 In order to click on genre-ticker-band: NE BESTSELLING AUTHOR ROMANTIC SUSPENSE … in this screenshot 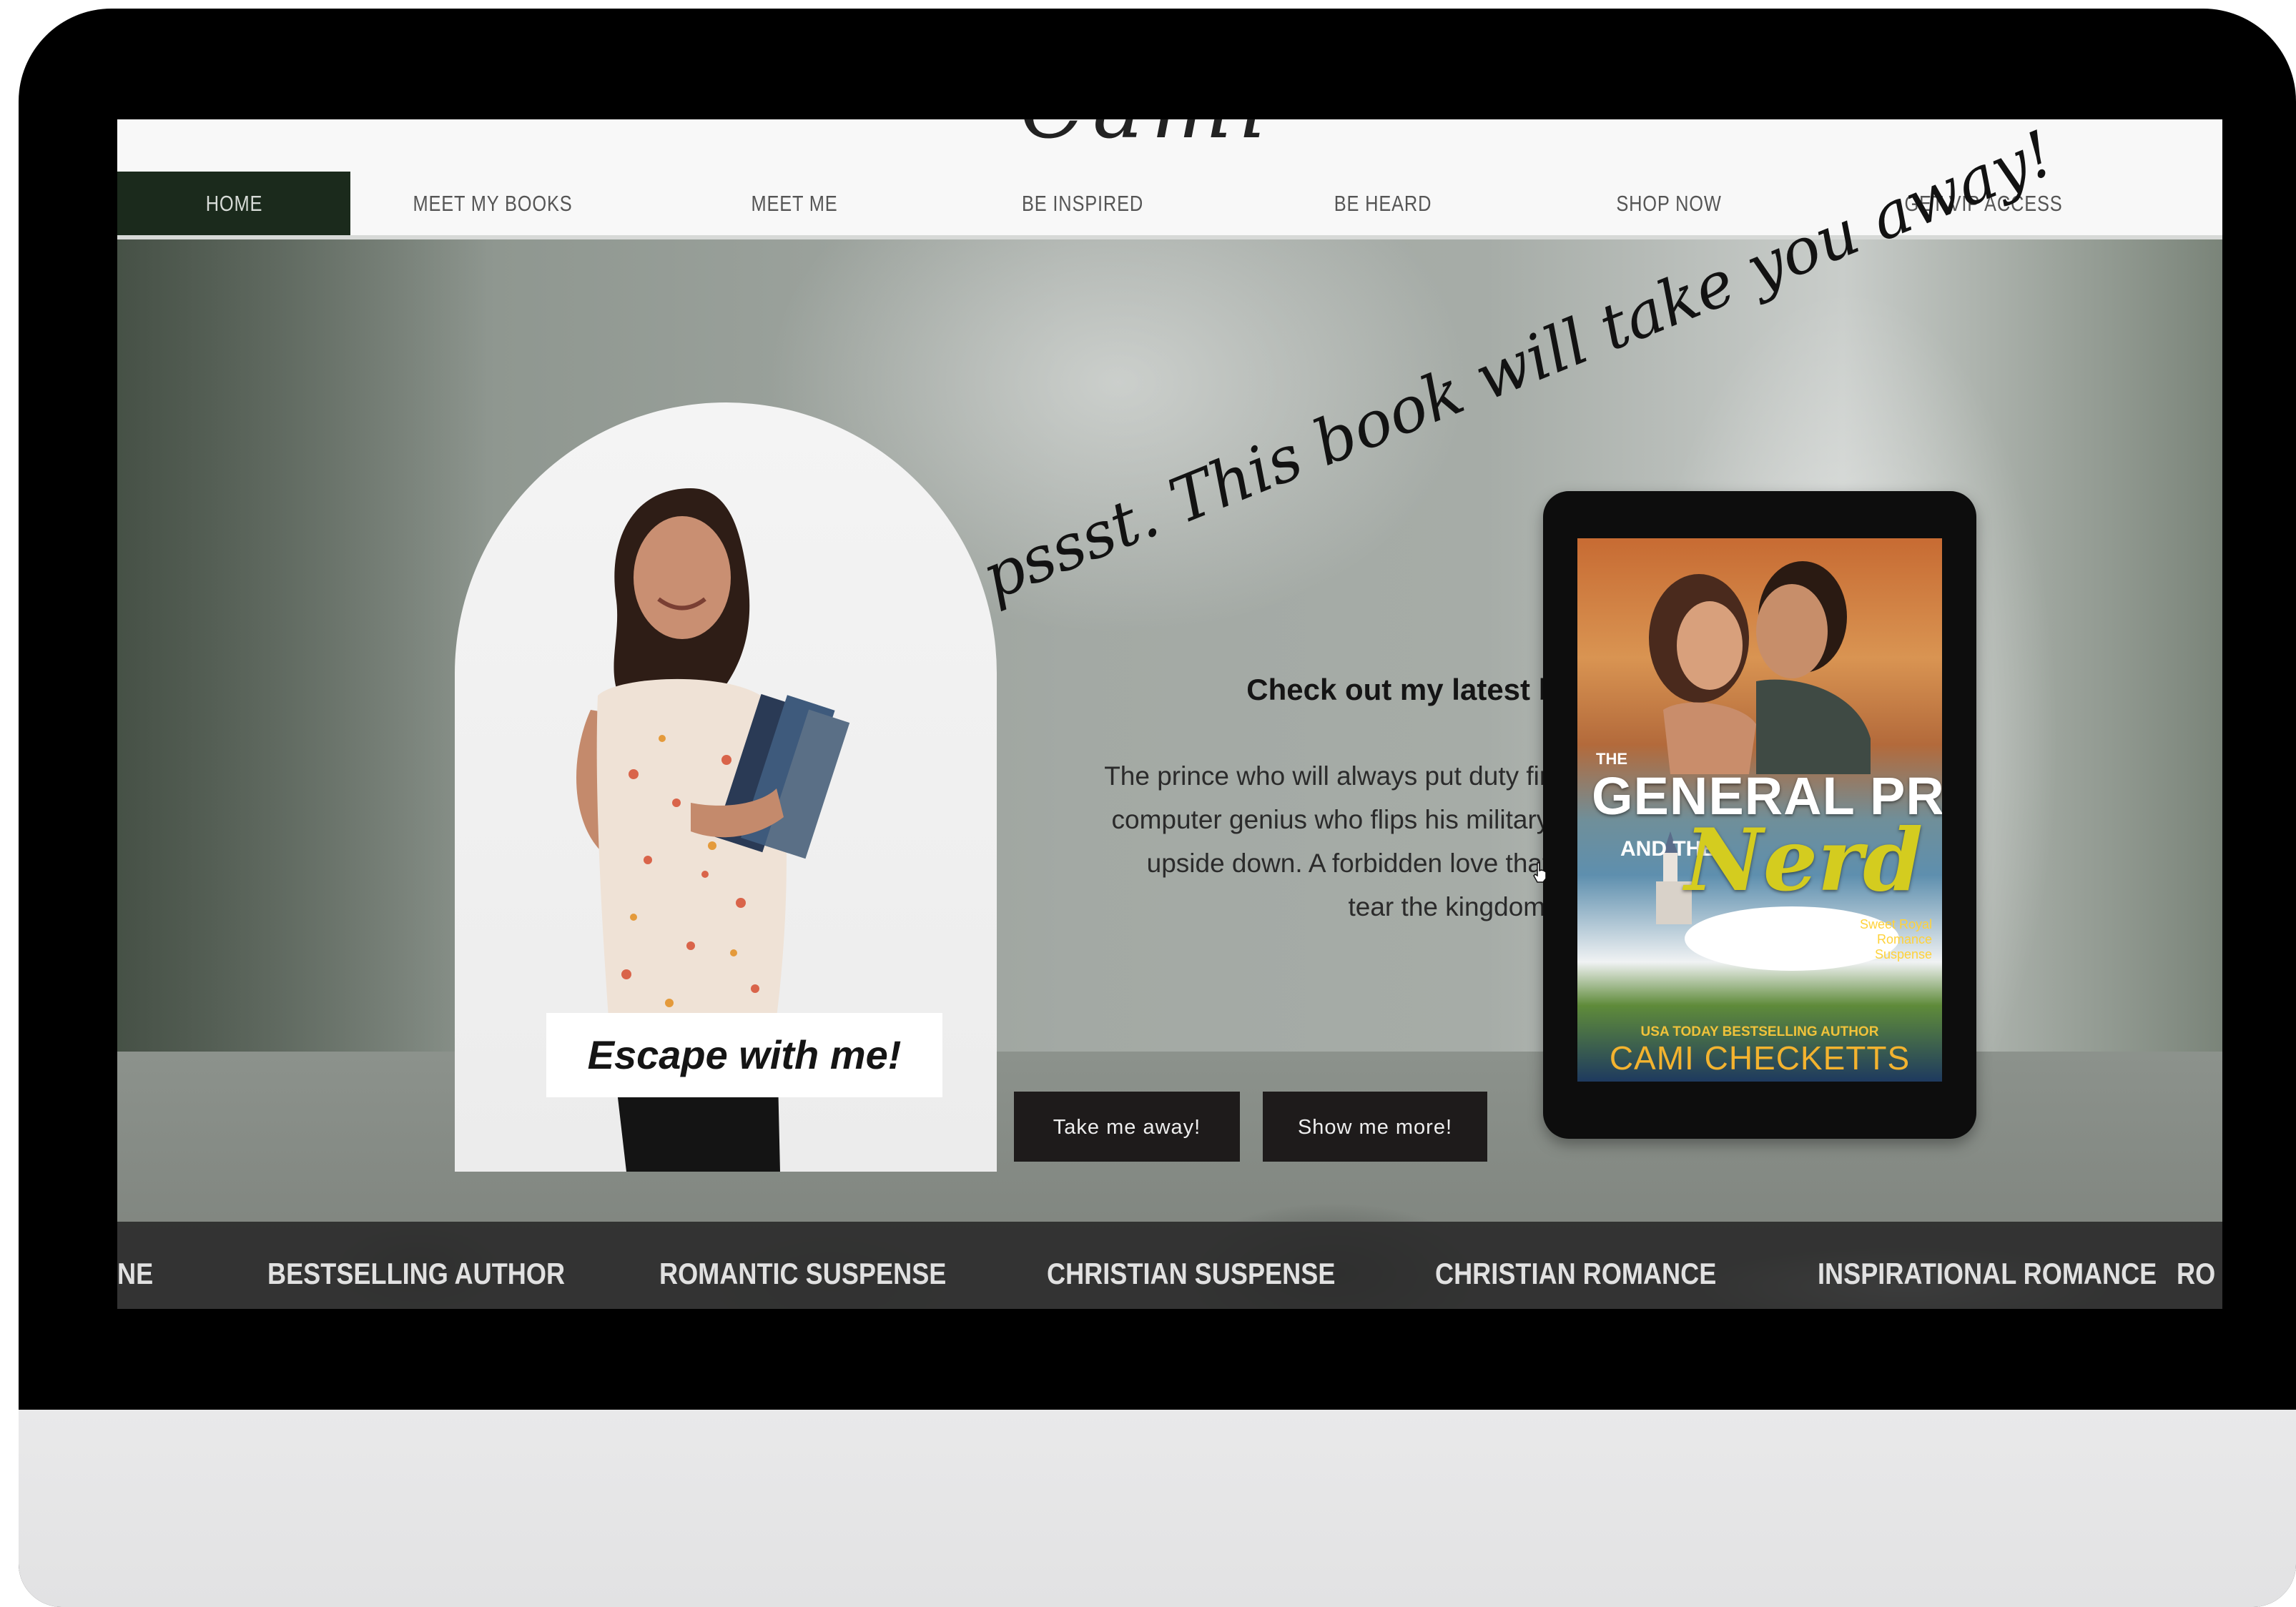, I will do `click(1170, 1265)`.